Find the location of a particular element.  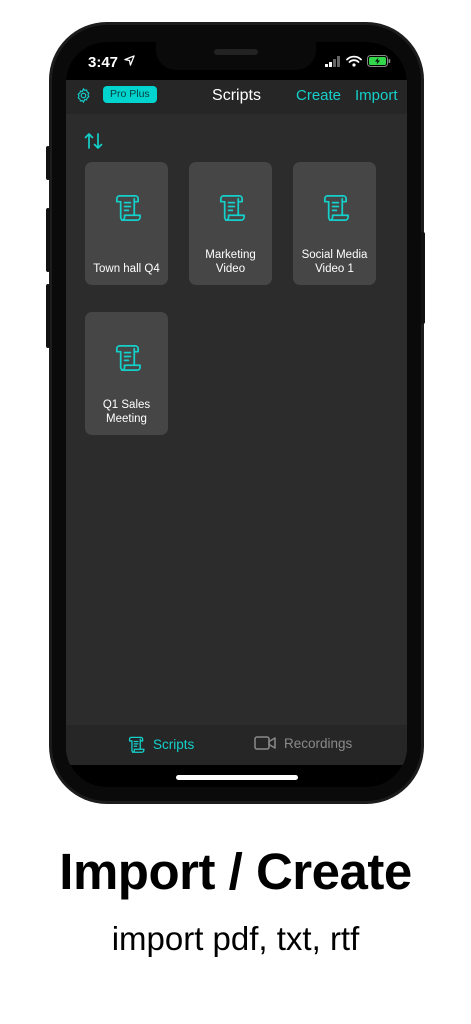

power-button is located at coordinates (423, 278).